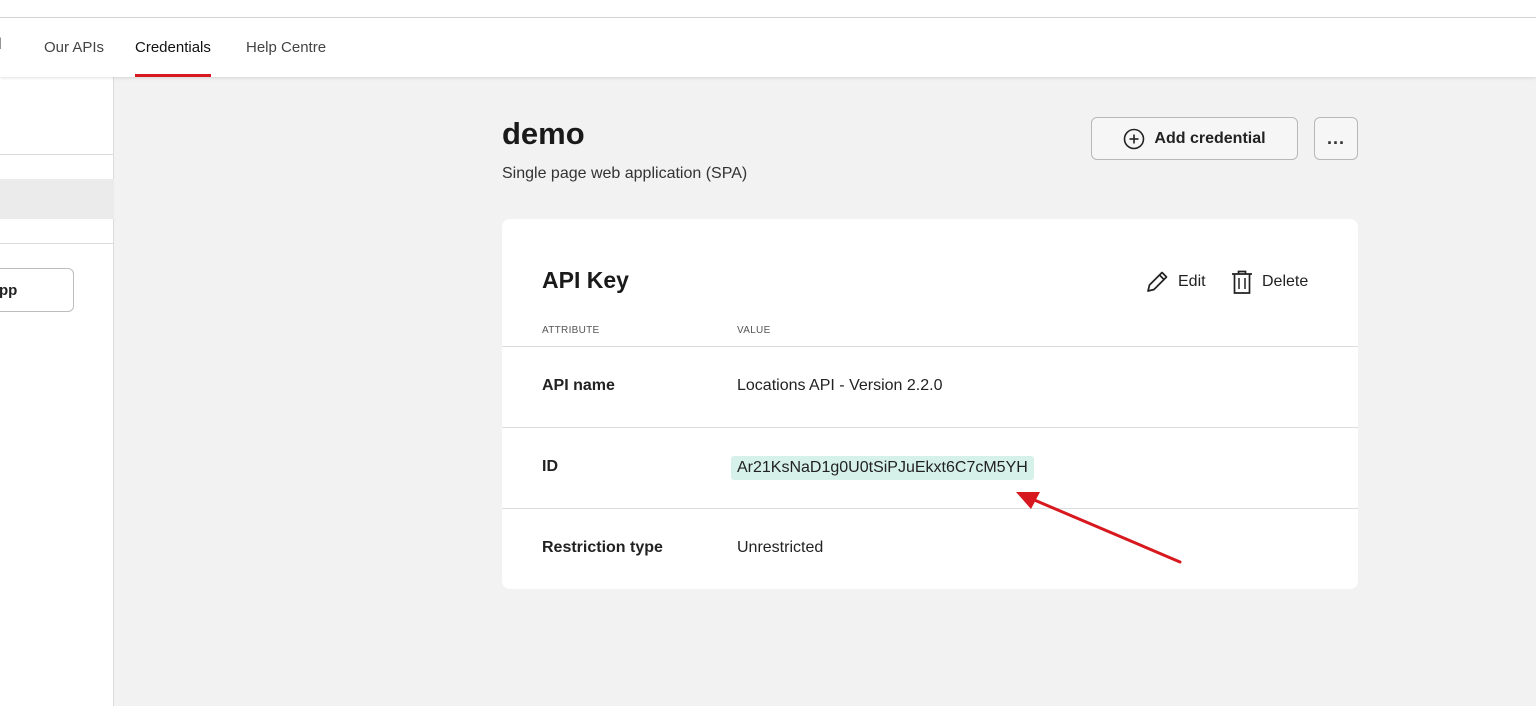 The height and width of the screenshot is (706, 1536). I want to click on nav-our-apis: Our APIs, so click(74, 47).